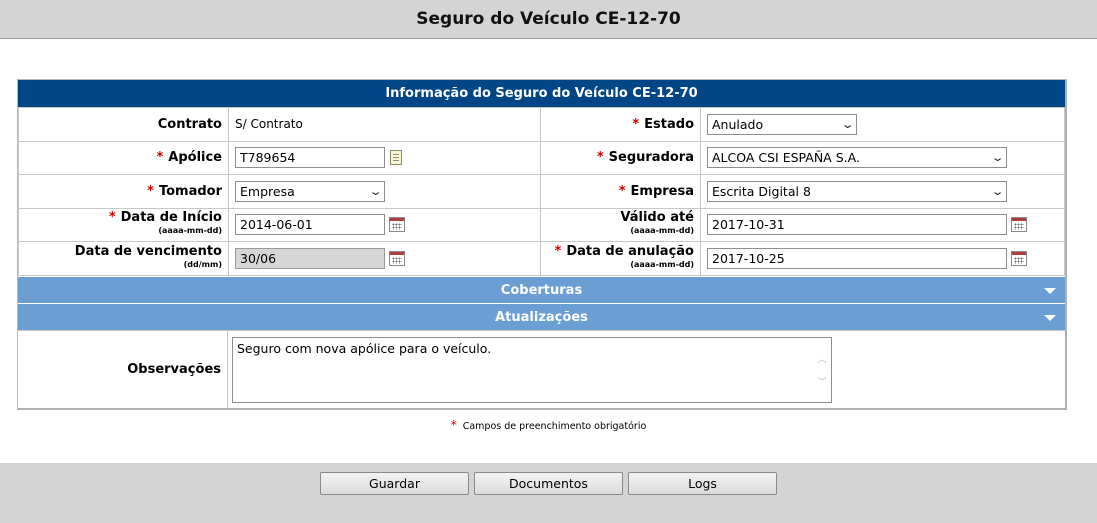 This screenshot has height=523, width=1097. What do you see at coordinates (554, 426) in the screenshot?
I see `legend-text: Campos de preenchimento obrigatório` at bounding box center [554, 426].